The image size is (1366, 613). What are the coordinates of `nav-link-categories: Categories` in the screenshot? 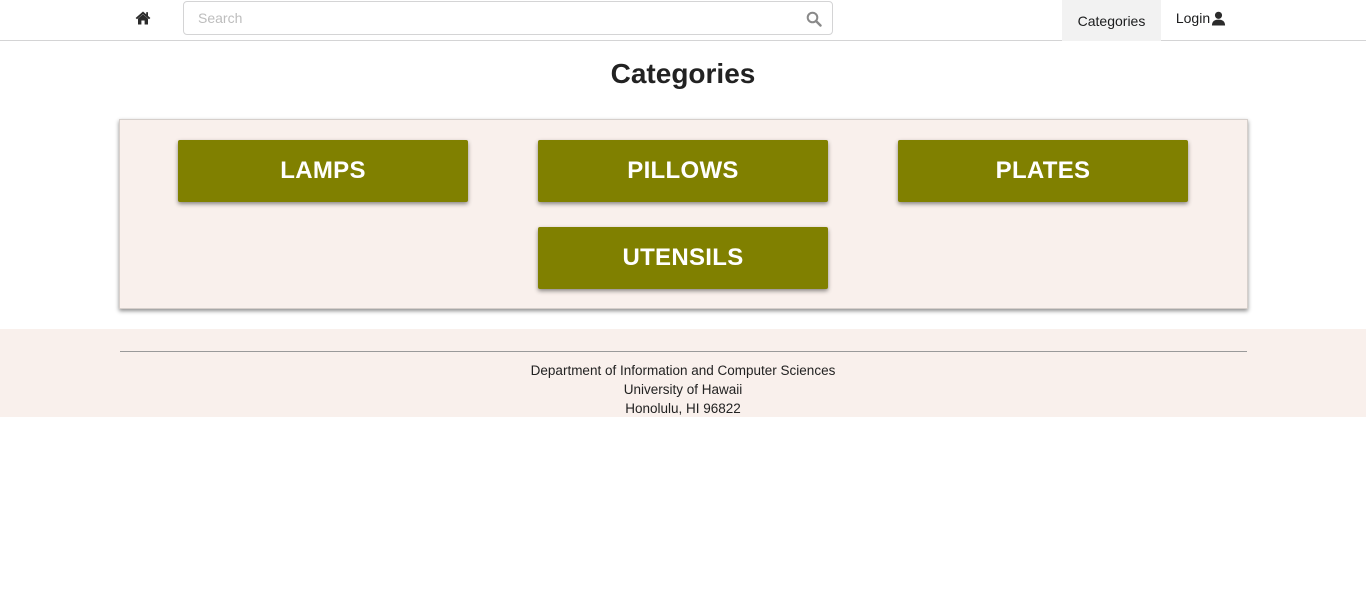 It's located at (1111, 20).